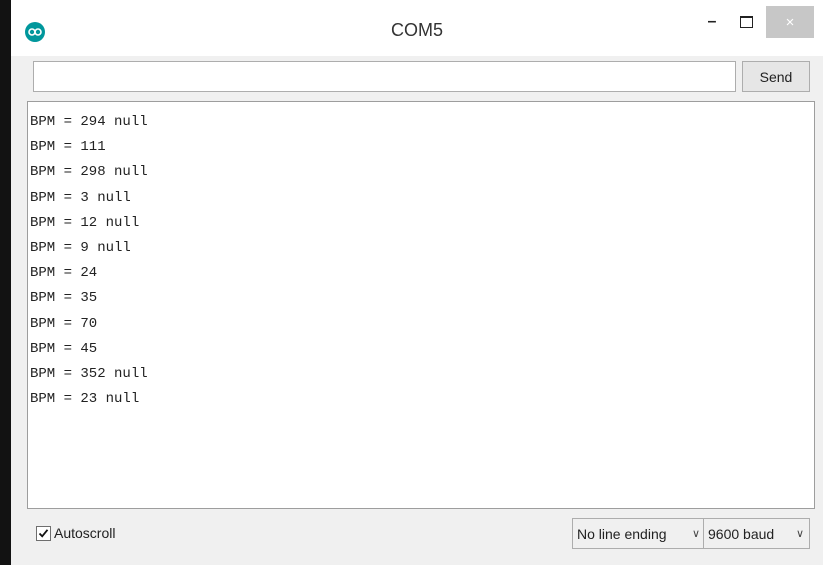 The width and height of the screenshot is (823, 565). I want to click on maximize-icon, so click(746, 22).